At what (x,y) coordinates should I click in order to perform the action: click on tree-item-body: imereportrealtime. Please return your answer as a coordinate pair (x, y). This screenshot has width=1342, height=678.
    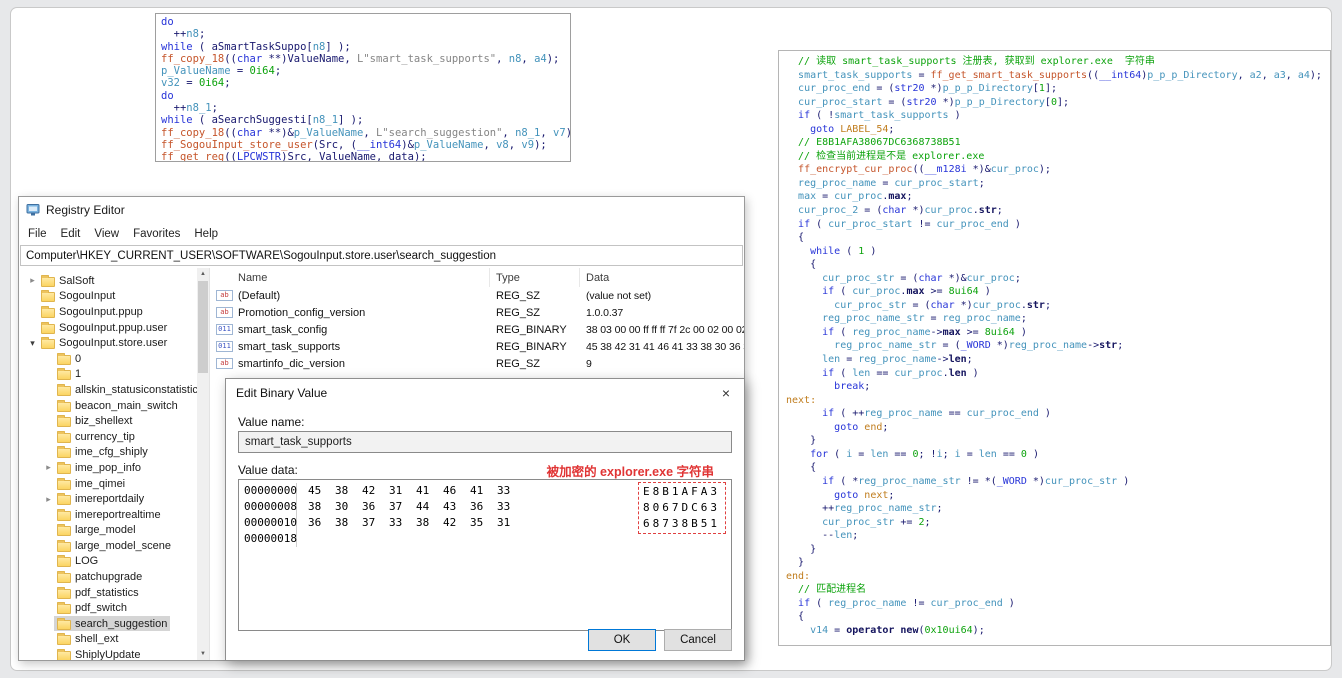
    Looking at the image, I should click on (109, 514).